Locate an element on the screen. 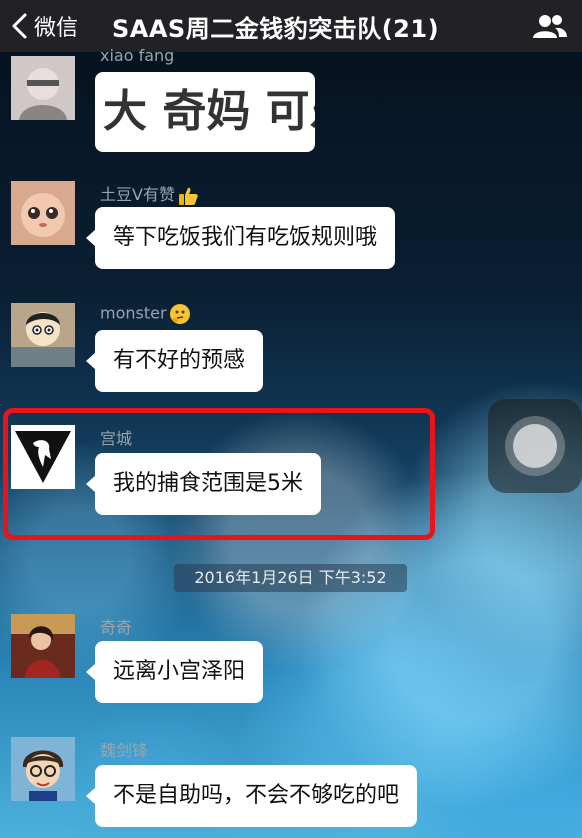 This screenshot has height=838, width=582. highlight-box is located at coordinates (219, 474).